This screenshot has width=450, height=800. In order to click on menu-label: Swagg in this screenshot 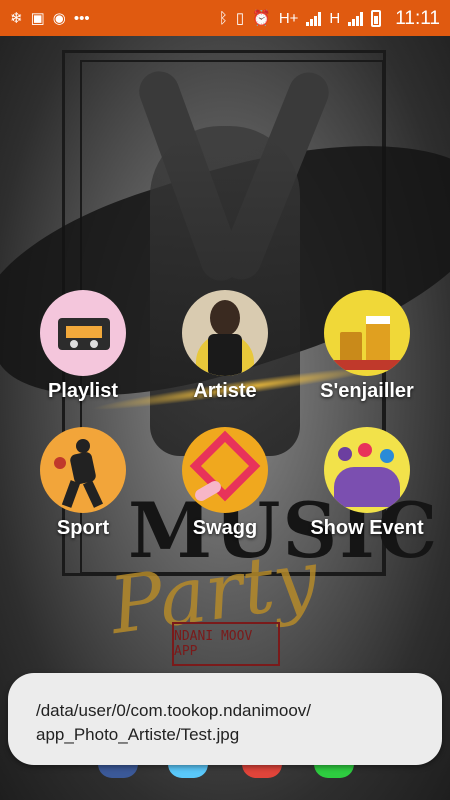, I will do `click(225, 528)`.